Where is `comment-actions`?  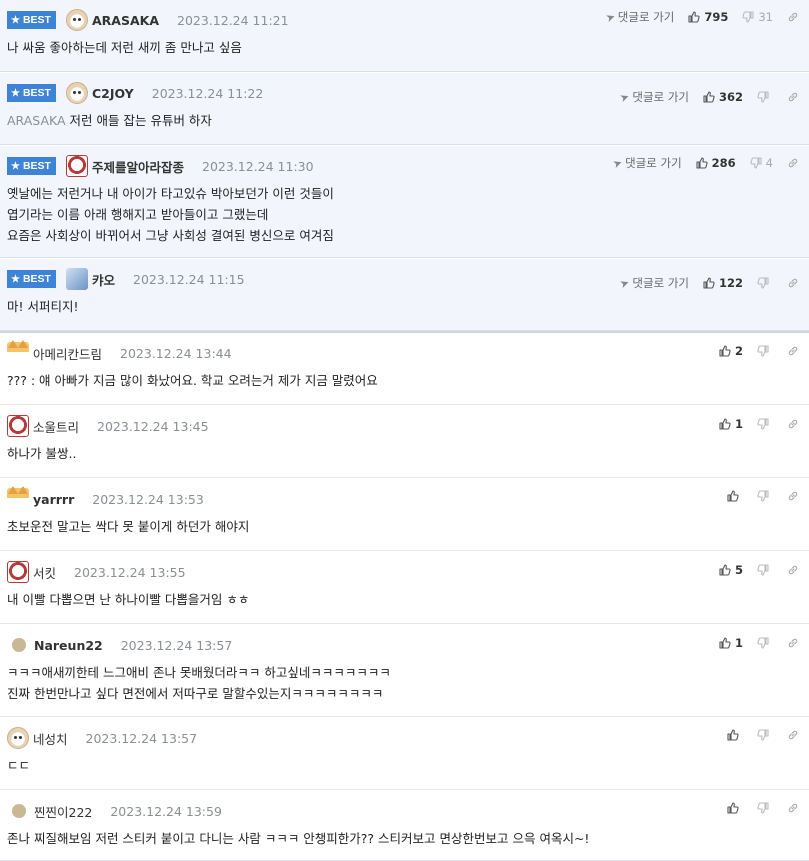 comment-actions is located at coordinates (763, 808).